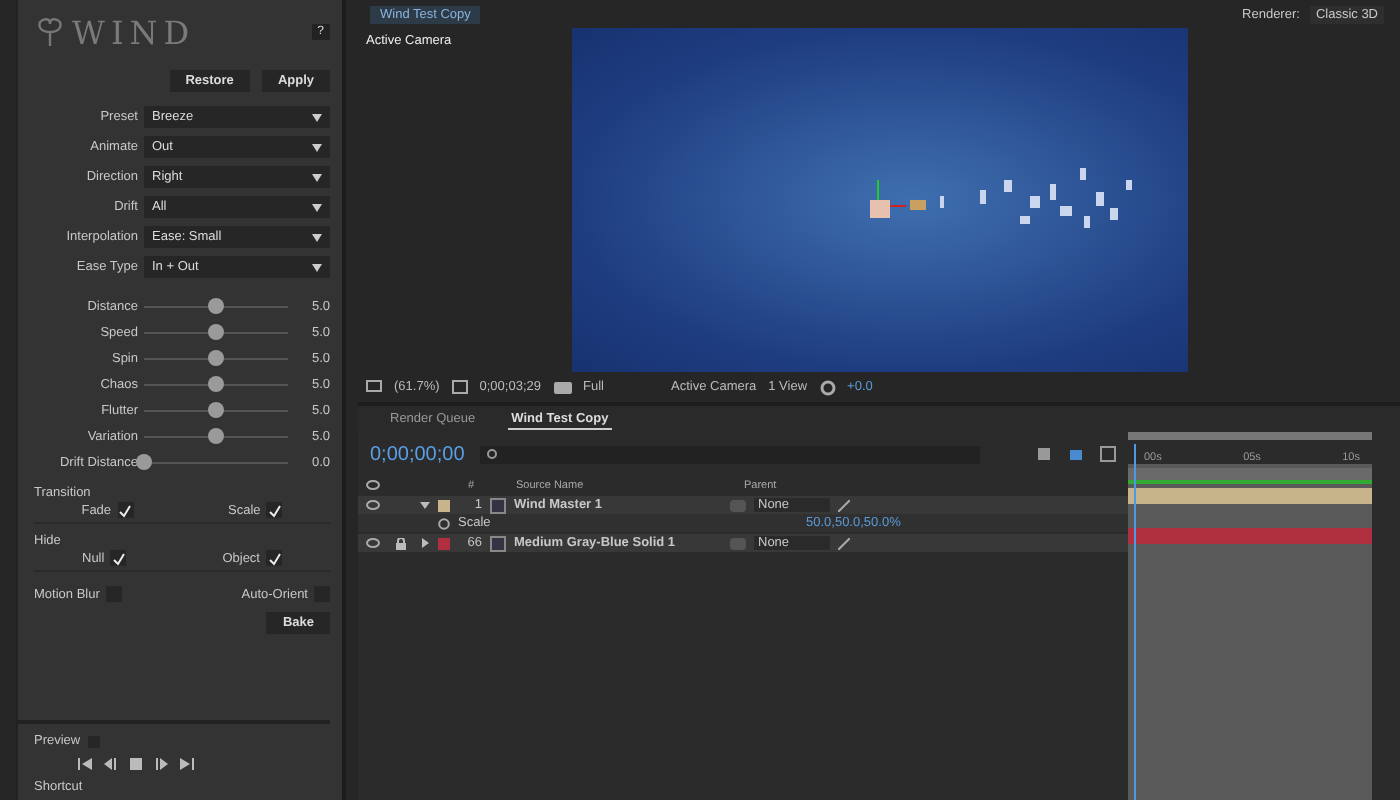 The width and height of the screenshot is (1400, 800). What do you see at coordinates (493, 454) in the screenshot?
I see `search-icon` at bounding box center [493, 454].